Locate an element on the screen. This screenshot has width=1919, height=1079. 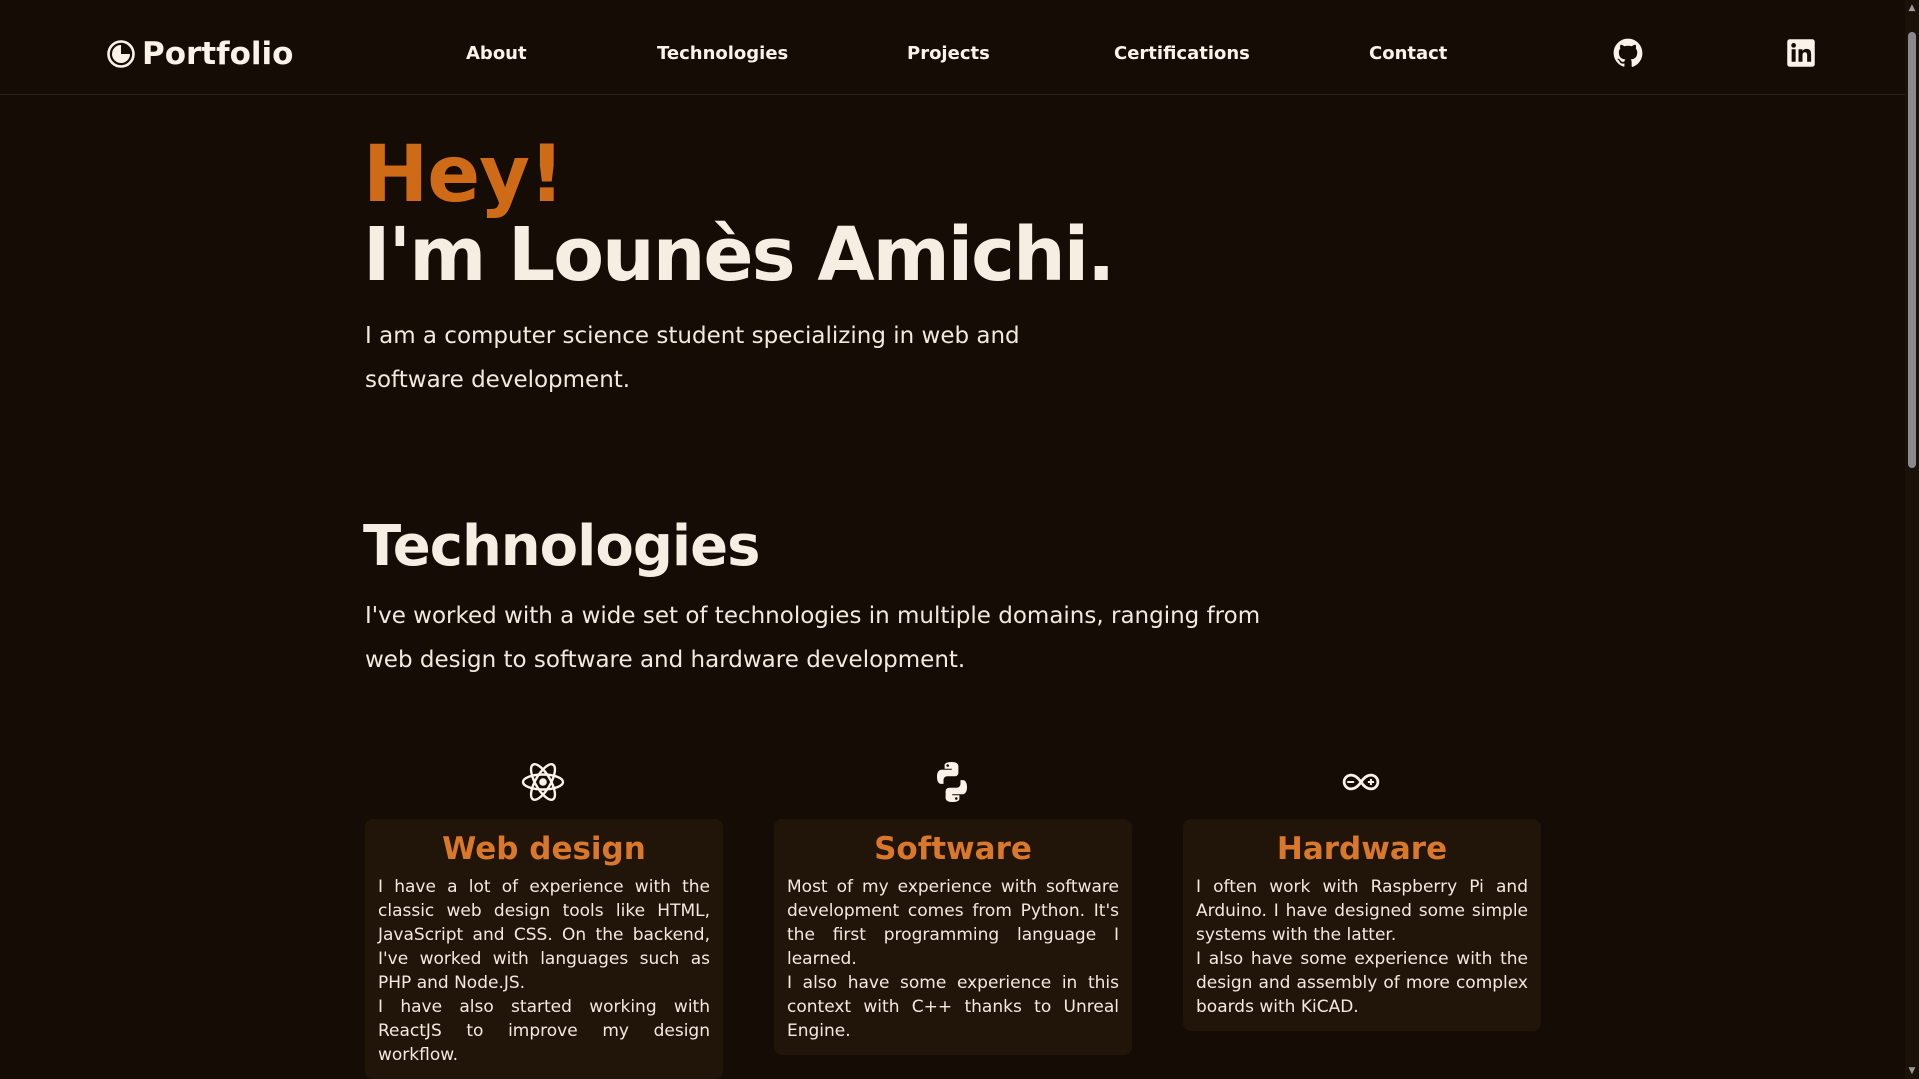
github-icon is located at coordinates (1628, 52).